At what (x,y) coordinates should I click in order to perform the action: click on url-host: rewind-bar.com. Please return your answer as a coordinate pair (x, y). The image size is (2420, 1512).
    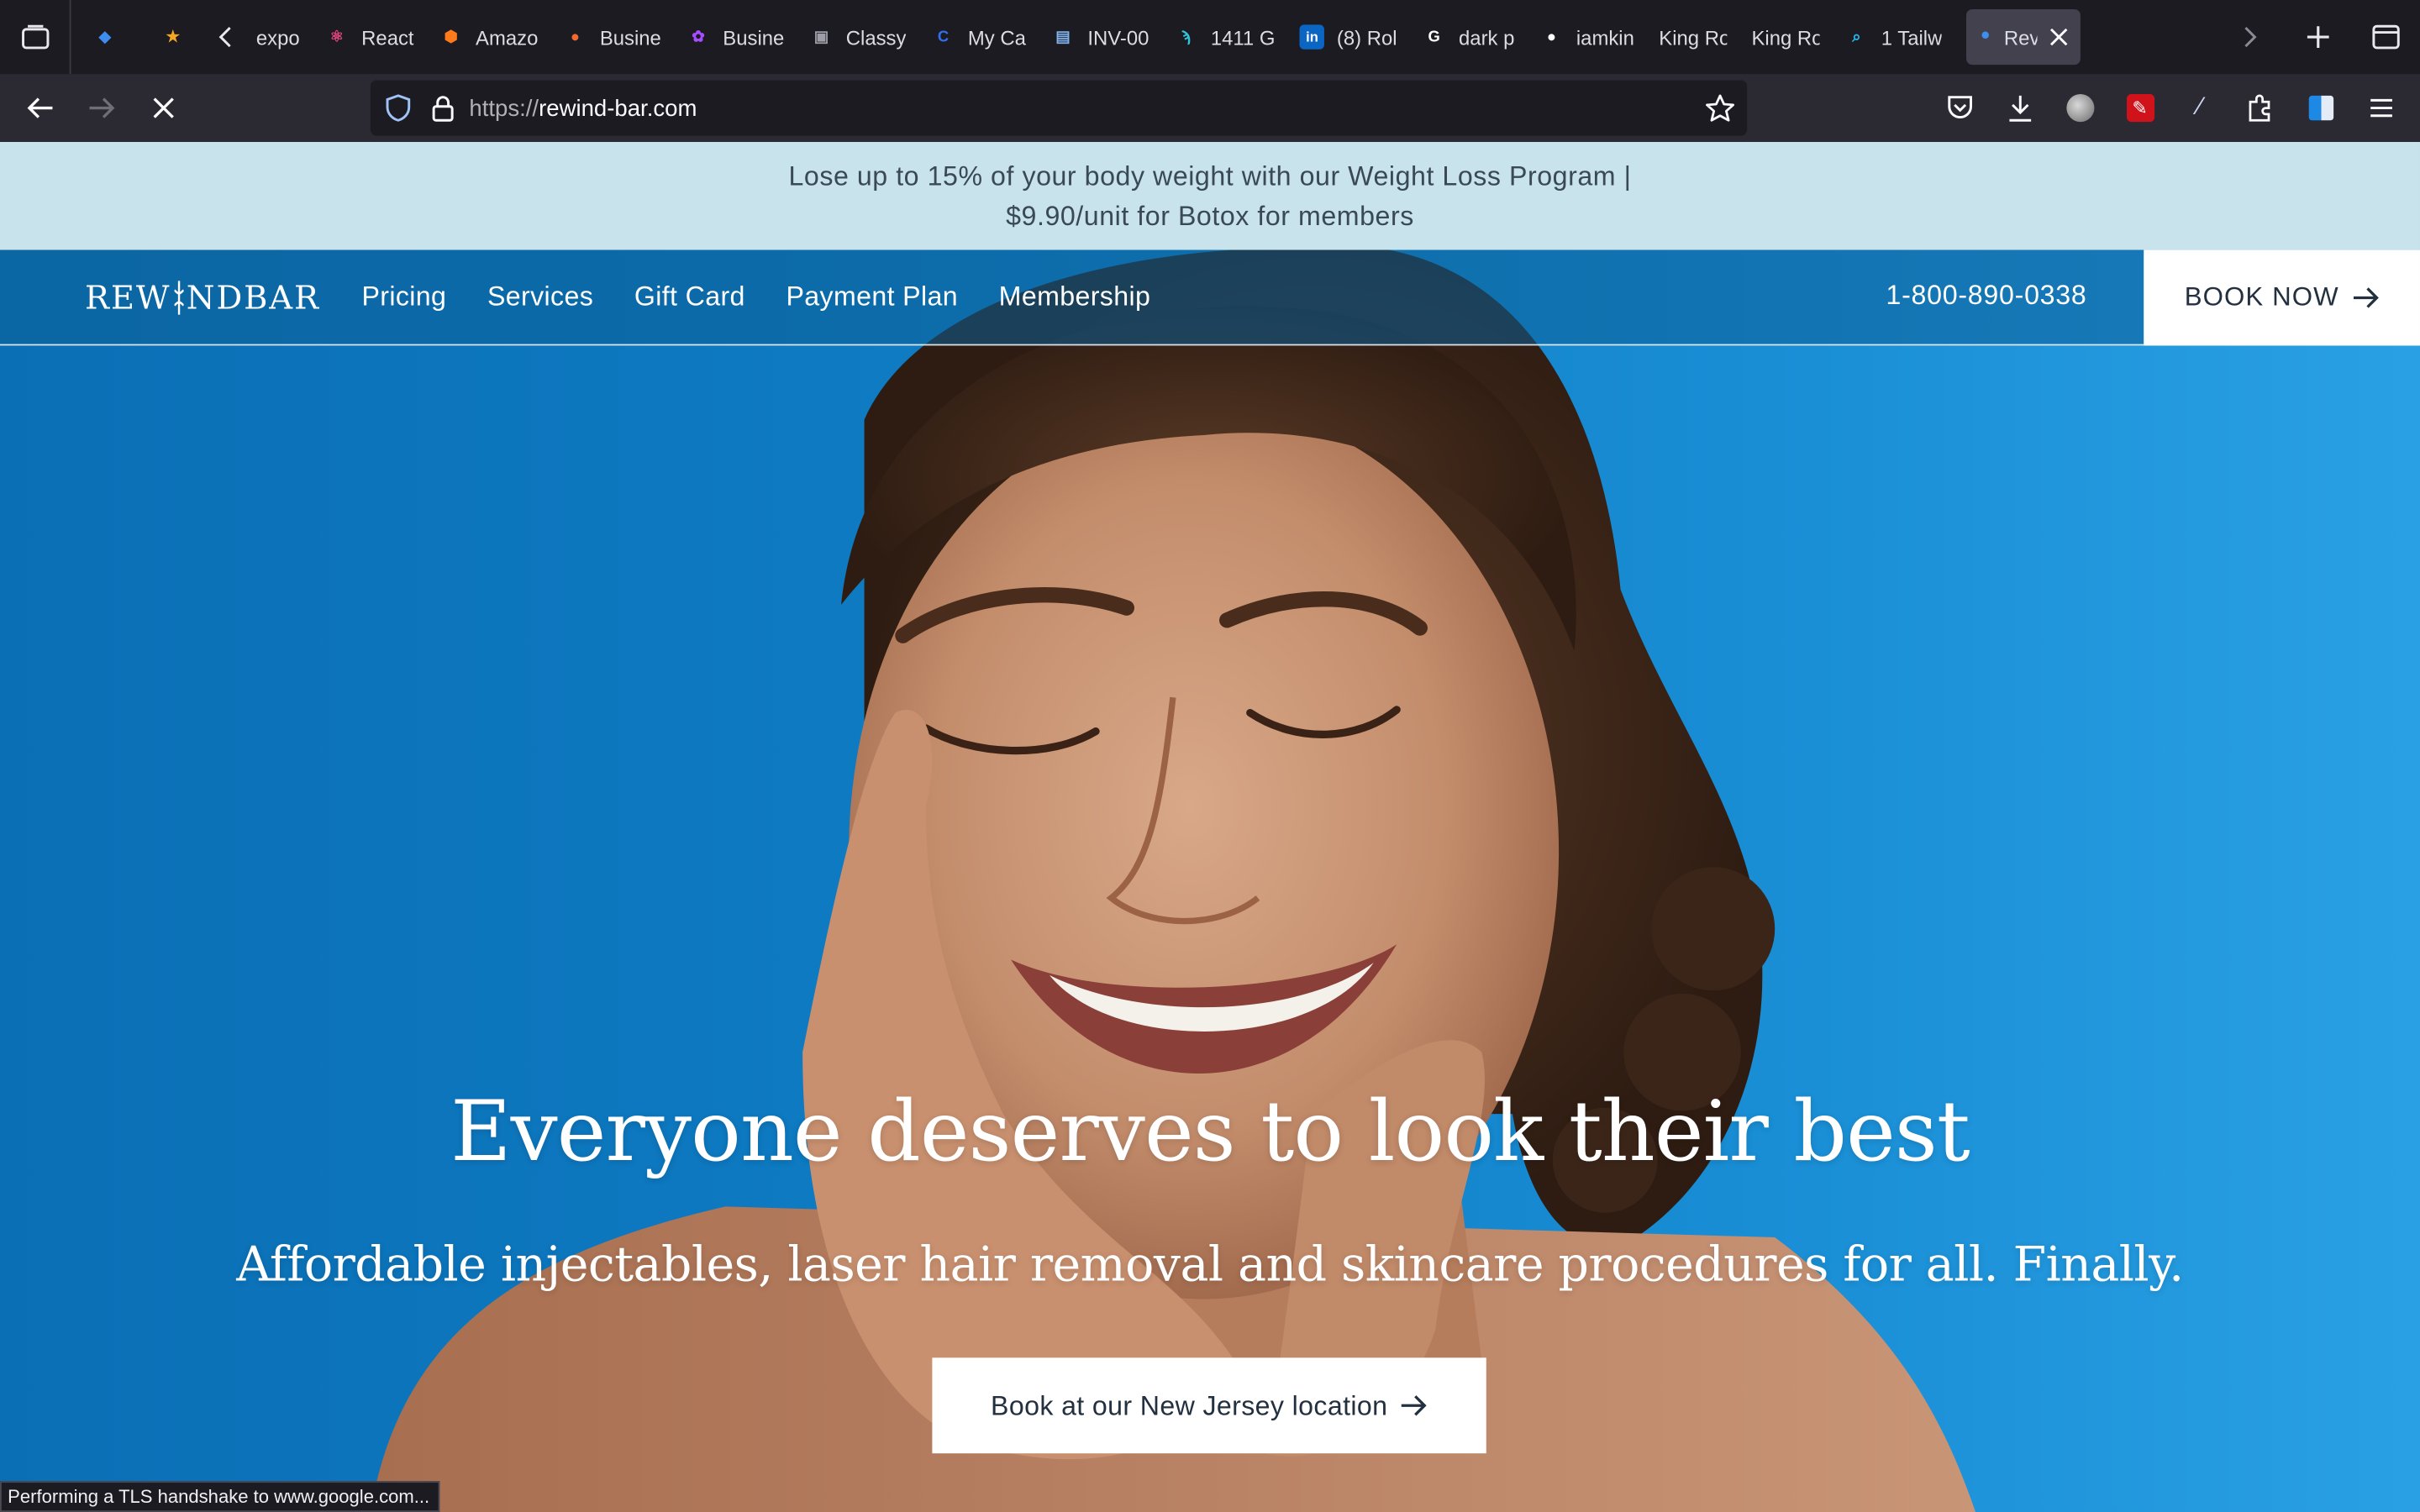
    Looking at the image, I should click on (618, 108).